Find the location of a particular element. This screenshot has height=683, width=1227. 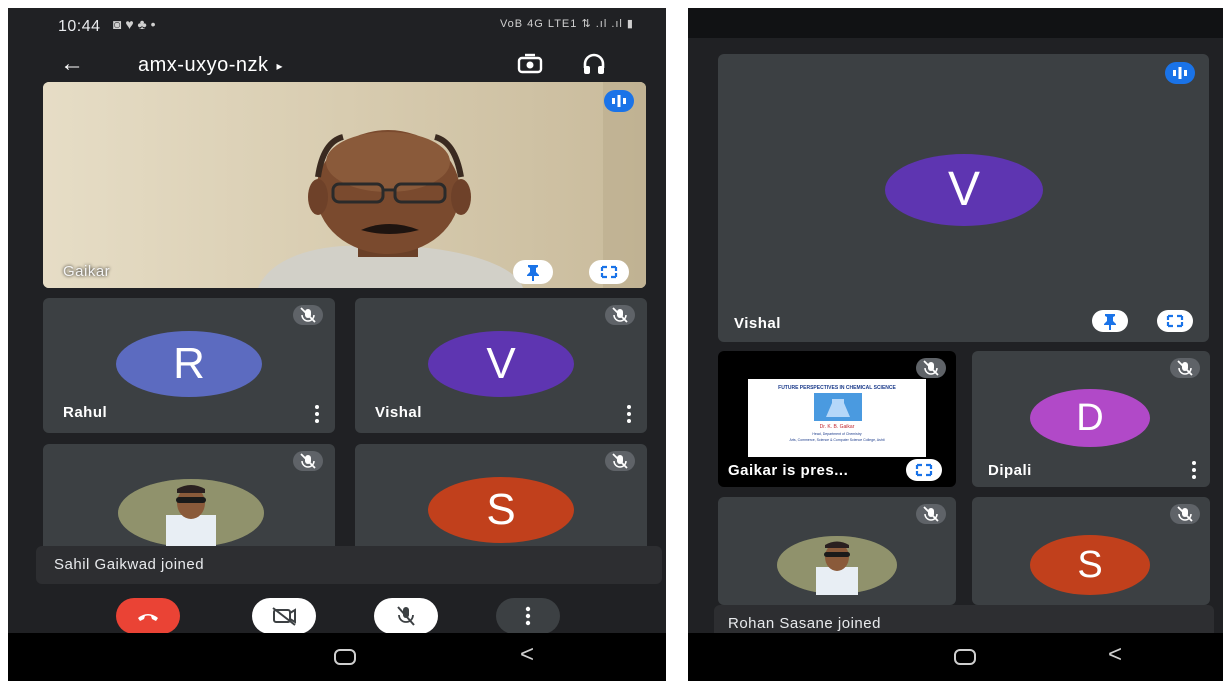

status-bar is located at coordinates (955, 23).